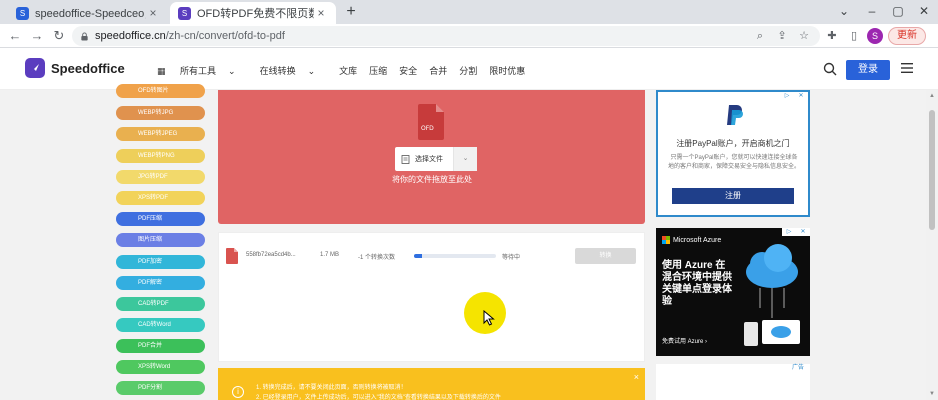 This screenshot has width=938, height=400. I want to click on nav-online-convert: 在线转换 ⌄, so click(294, 70).